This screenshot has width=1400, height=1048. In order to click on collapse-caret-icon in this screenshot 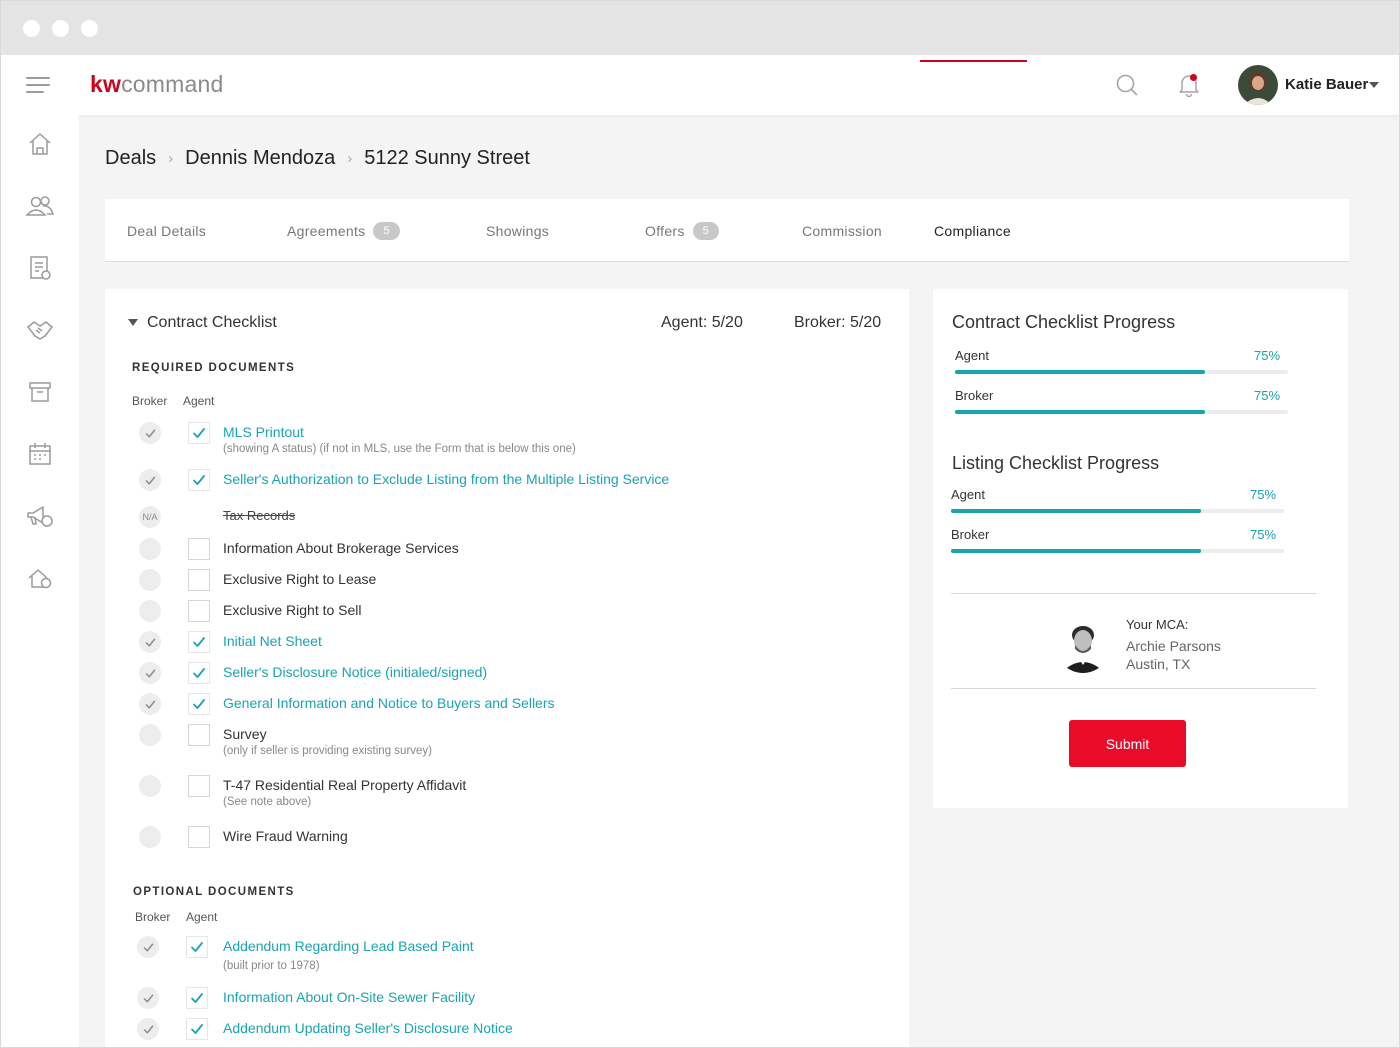, I will do `click(133, 322)`.